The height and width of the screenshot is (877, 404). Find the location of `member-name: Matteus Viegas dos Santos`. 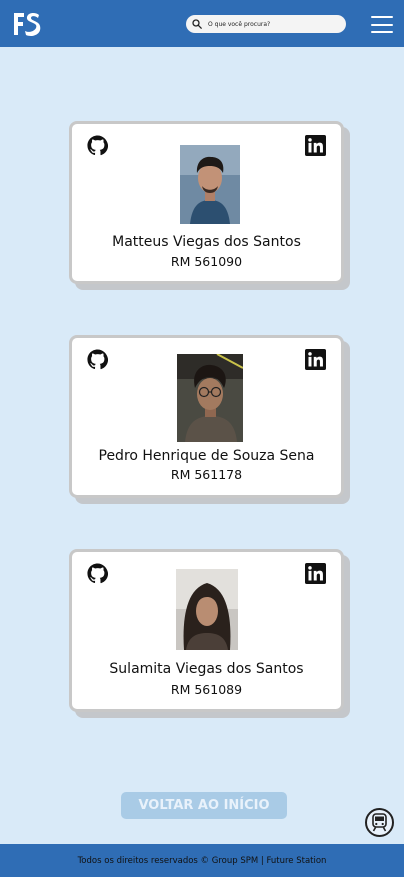

member-name: Matteus Viegas dos Santos is located at coordinates (206, 242).